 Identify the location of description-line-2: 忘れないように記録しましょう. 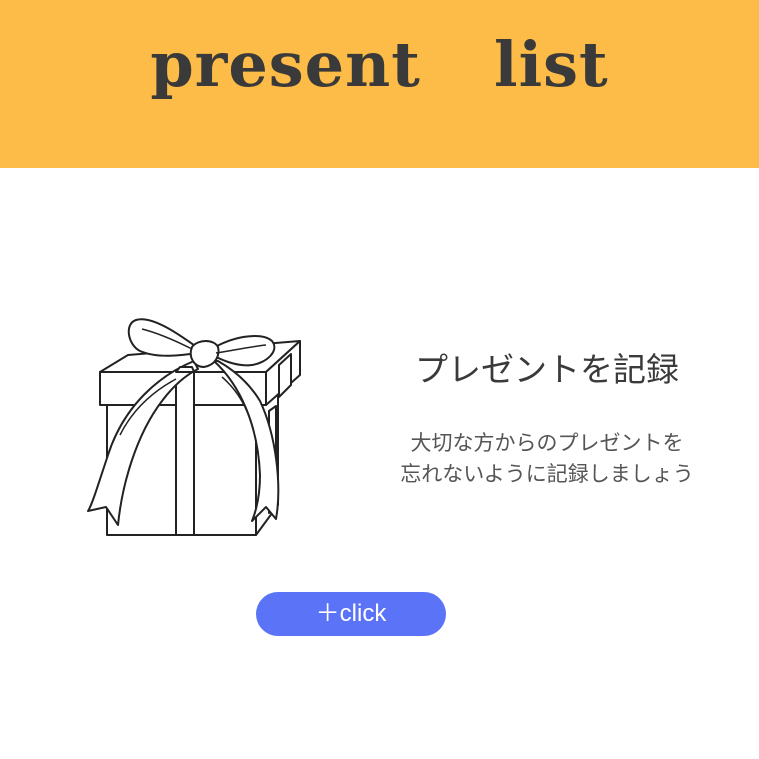
(547, 474).